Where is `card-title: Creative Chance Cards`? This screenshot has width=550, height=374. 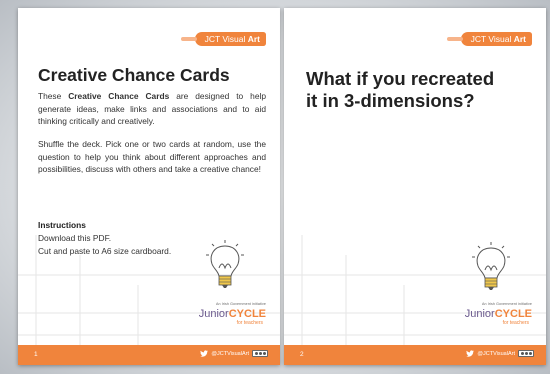
card-title: Creative Chance Cards is located at coordinates (134, 75).